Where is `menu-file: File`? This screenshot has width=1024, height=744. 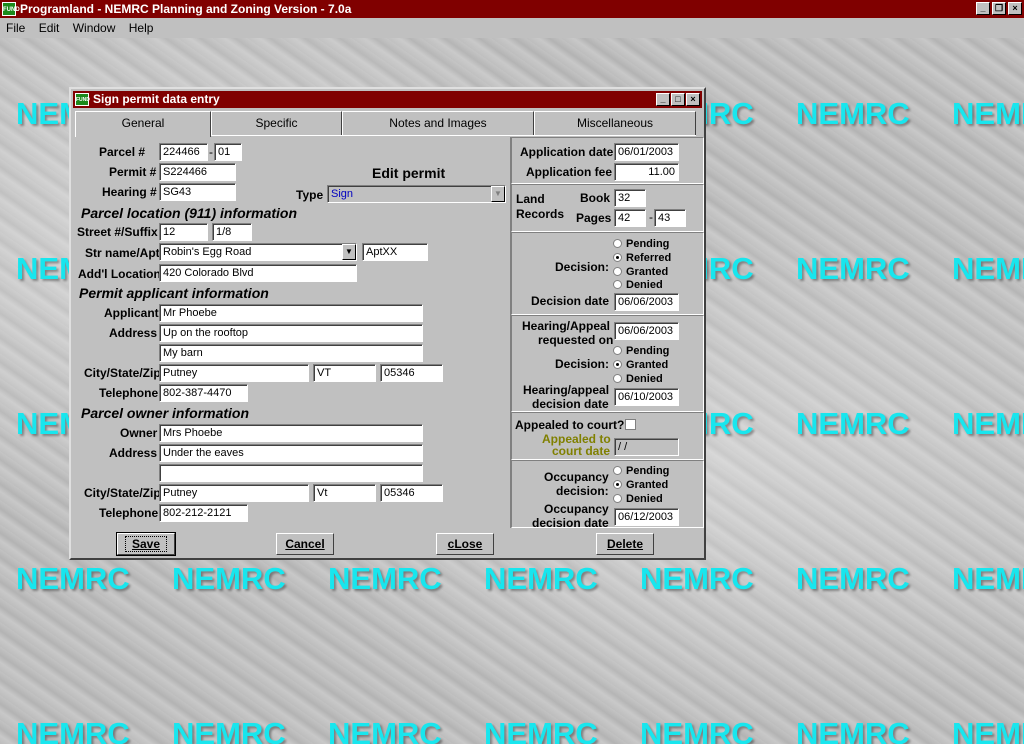
menu-file: File is located at coordinates (15, 28).